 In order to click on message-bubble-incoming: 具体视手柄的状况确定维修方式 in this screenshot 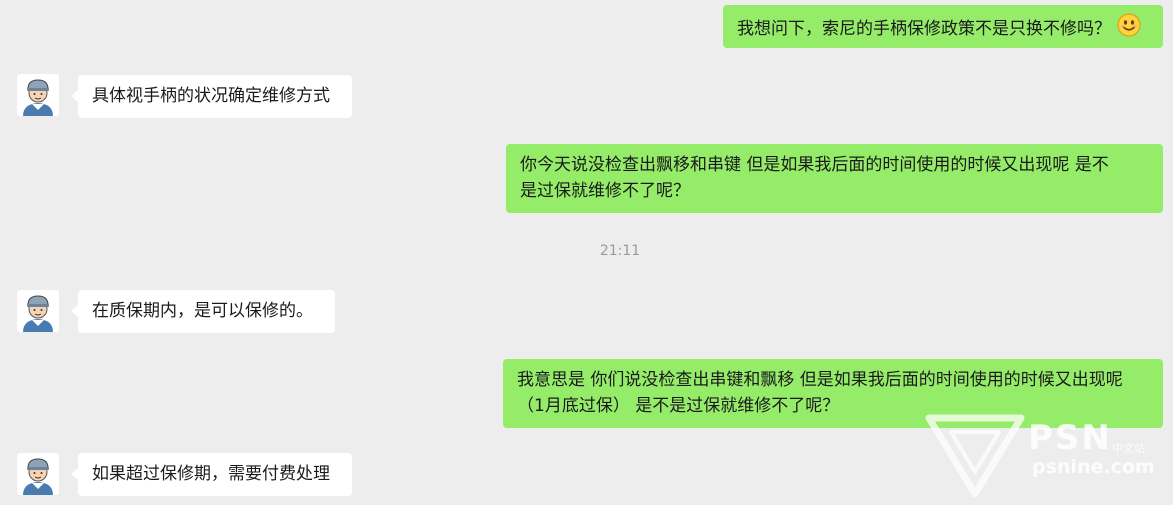, I will do `click(215, 96)`.